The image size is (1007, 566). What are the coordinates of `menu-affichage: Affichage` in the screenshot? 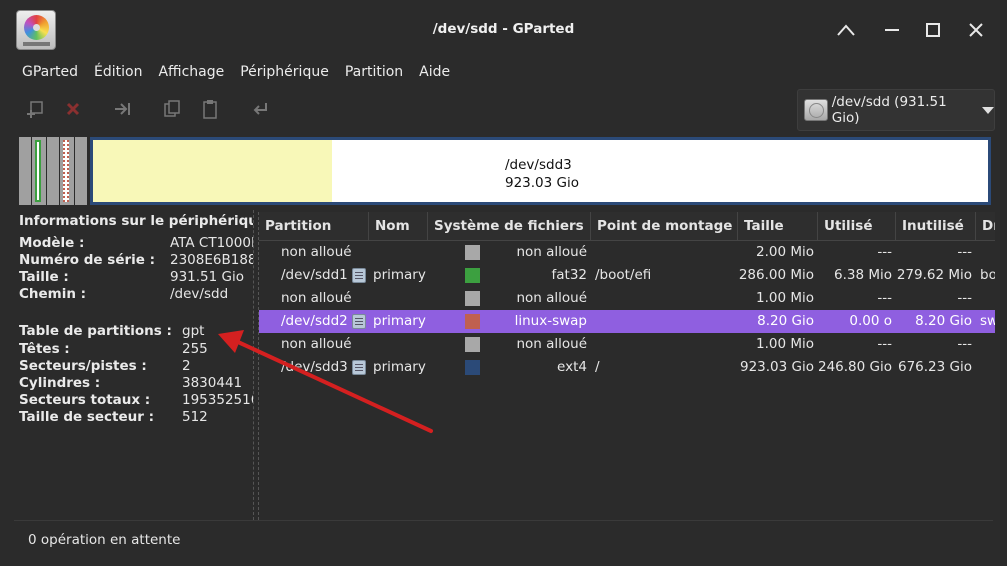 It's located at (191, 72).